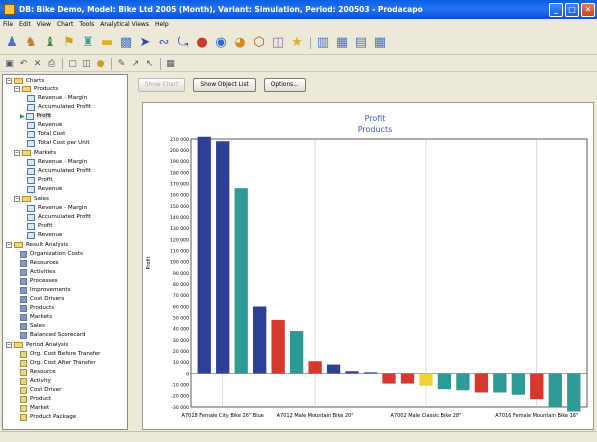  Describe the element at coordinates (380, 43) in the screenshot. I see `grid-icon: ▦` at that location.